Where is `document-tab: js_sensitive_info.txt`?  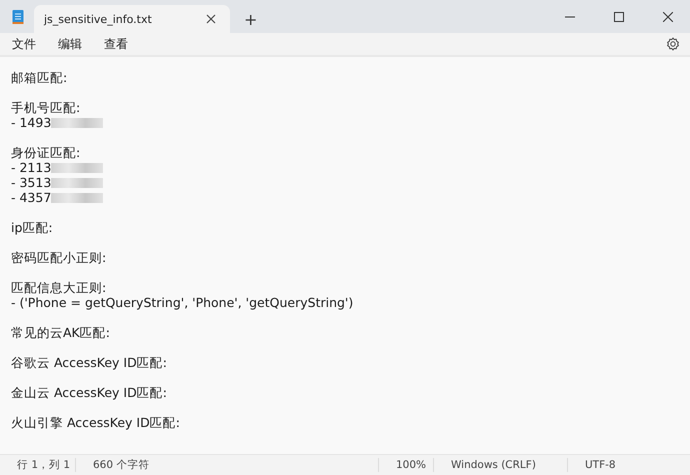 document-tab: js_sensitive_info.txt is located at coordinates (132, 19).